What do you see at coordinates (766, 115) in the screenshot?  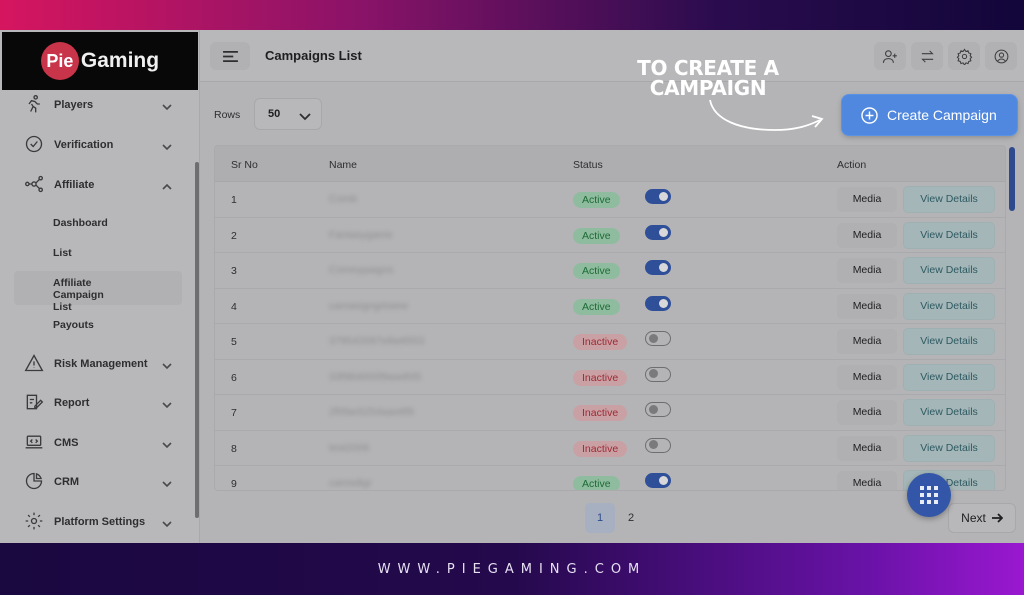 I see `callout-arrow` at bounding box center [766, 115].